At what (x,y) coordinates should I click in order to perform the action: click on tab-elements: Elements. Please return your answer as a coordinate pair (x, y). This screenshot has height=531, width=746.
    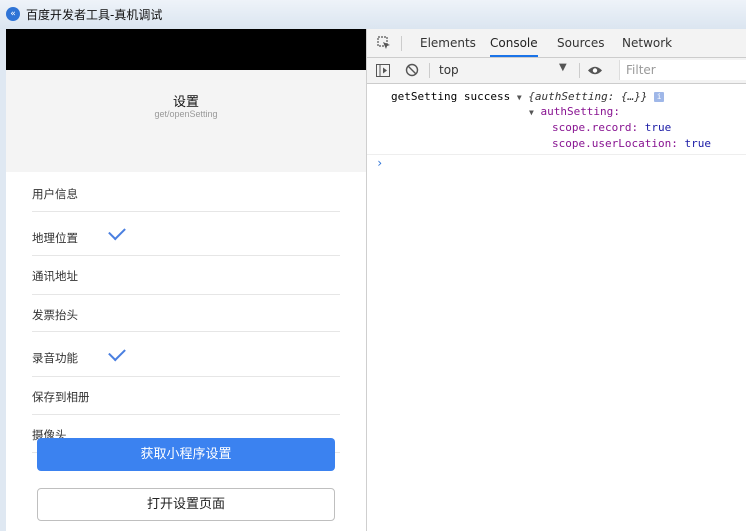
    Looking at the image, I should click on (448, 43).